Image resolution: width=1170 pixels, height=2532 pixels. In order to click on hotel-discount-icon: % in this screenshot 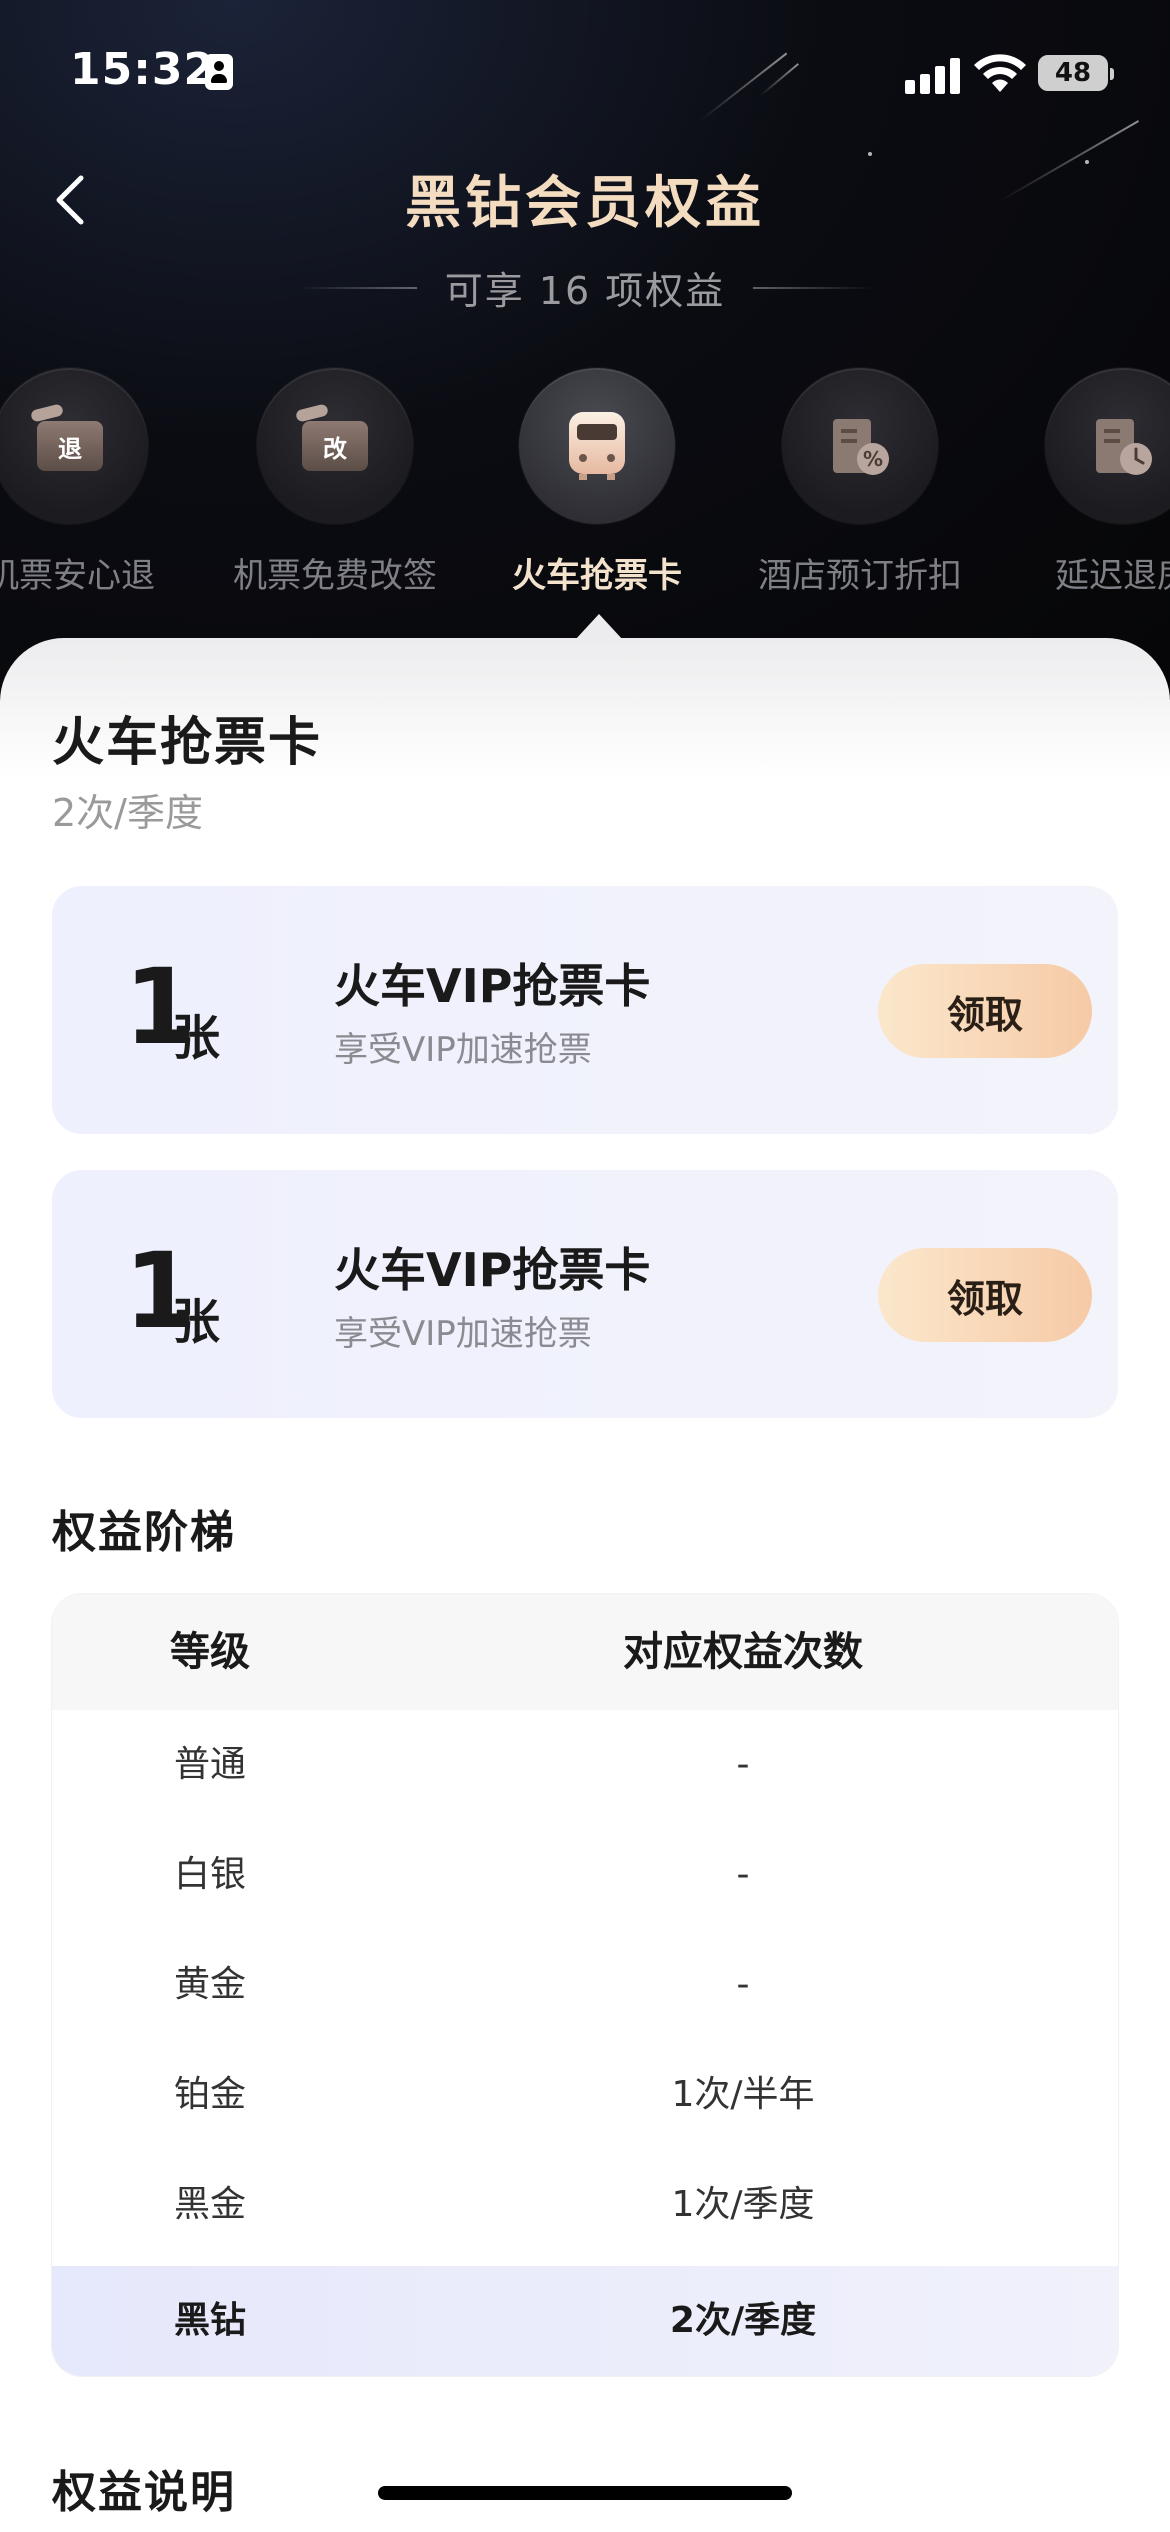, I will do `click(861, 447)`.